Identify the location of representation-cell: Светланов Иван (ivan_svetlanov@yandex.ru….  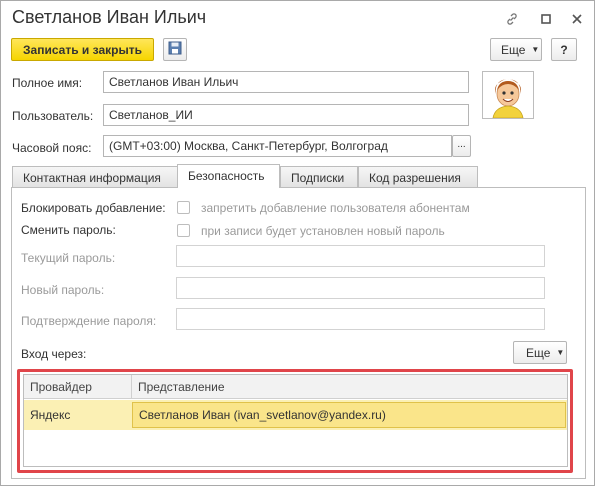
(349, 415).